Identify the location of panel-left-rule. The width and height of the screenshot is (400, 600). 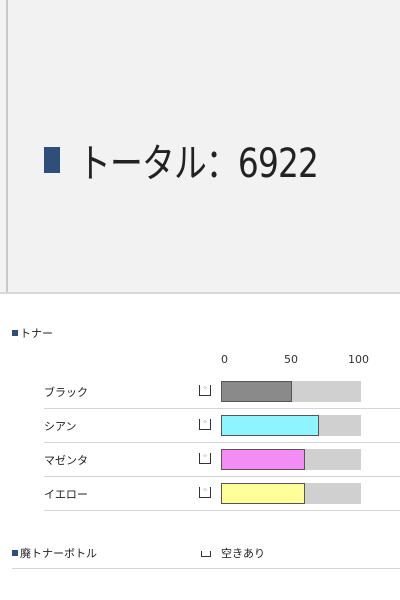
(7, 146).